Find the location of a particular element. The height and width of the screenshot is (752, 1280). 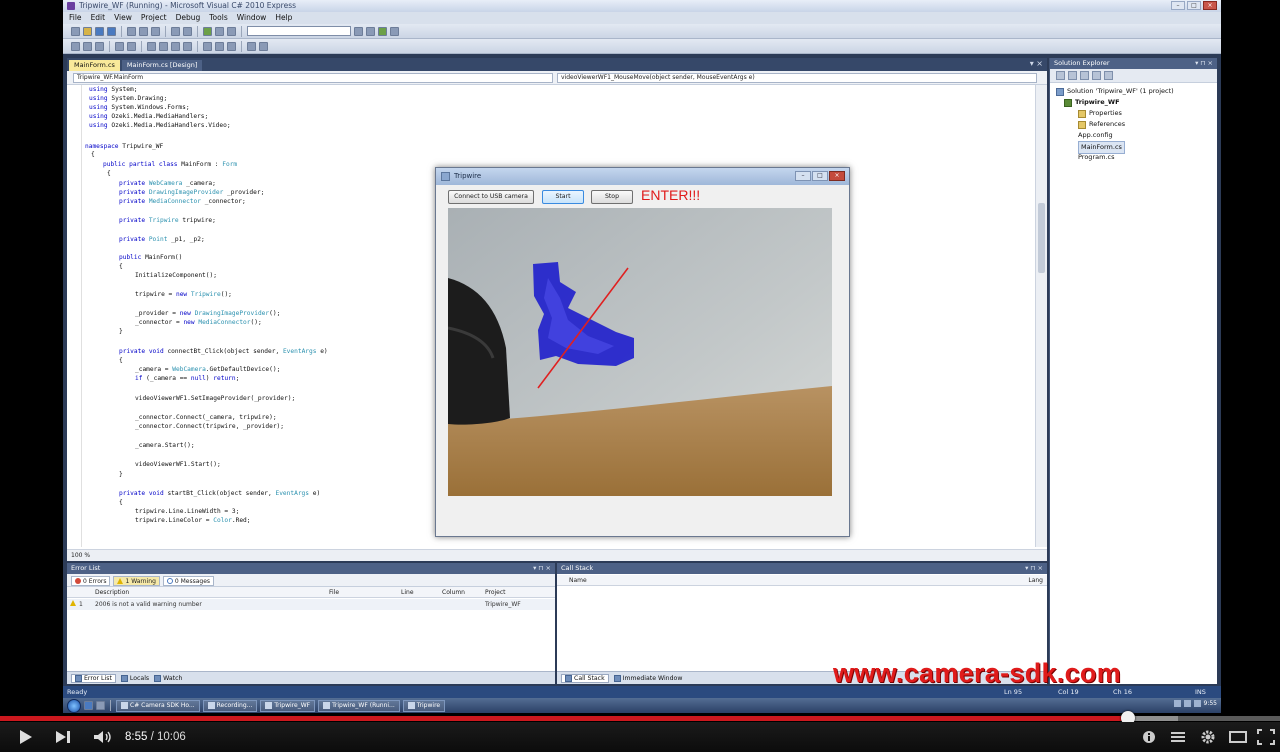

cut-icon is located at coordinates (131, 31).